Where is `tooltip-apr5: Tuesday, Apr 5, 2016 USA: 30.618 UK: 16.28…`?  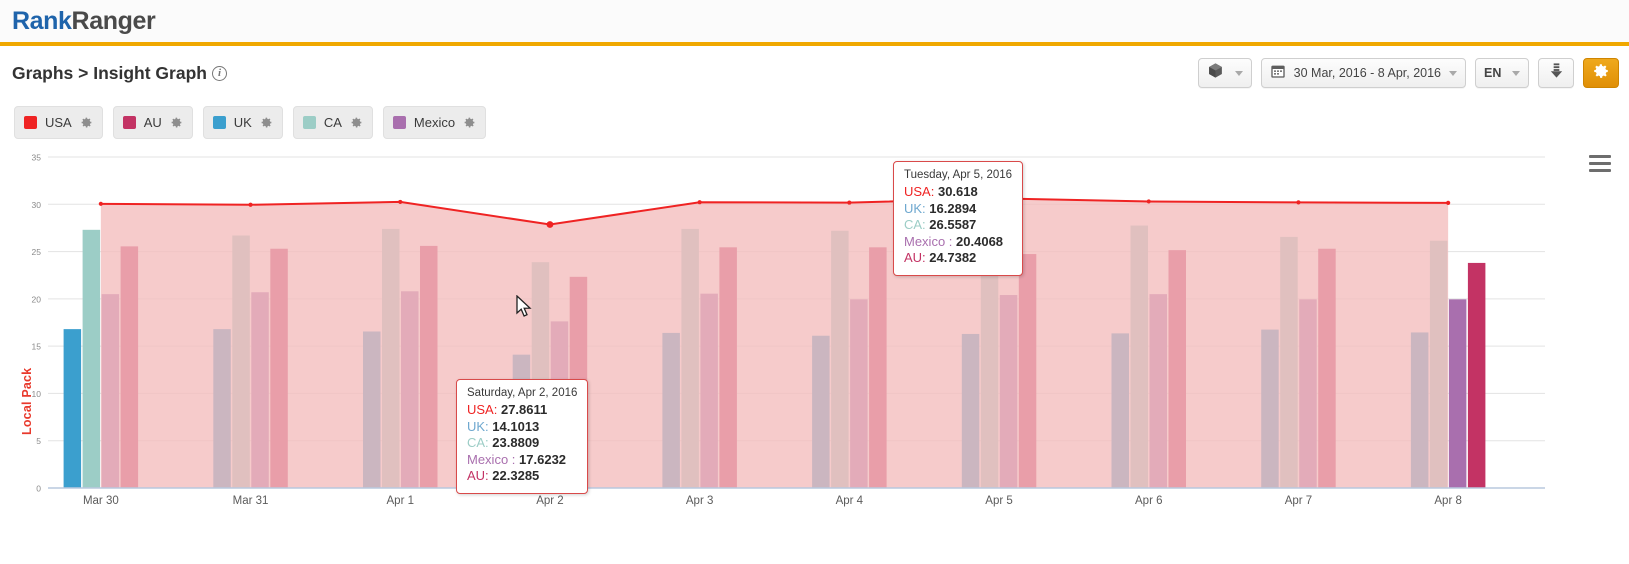
tooltip-apr5: Tuesday, Apr 5, 2016 USA: 30.618 UK: 16.28… is located at coordinates (958, 218).